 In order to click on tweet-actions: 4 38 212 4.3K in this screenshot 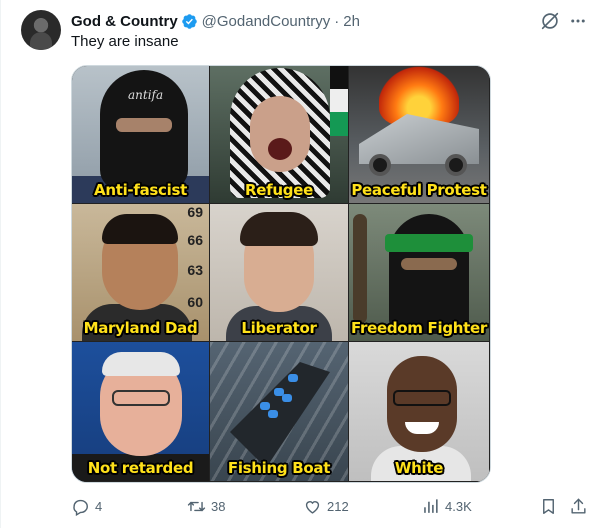, I will do `click(331, 507)`.